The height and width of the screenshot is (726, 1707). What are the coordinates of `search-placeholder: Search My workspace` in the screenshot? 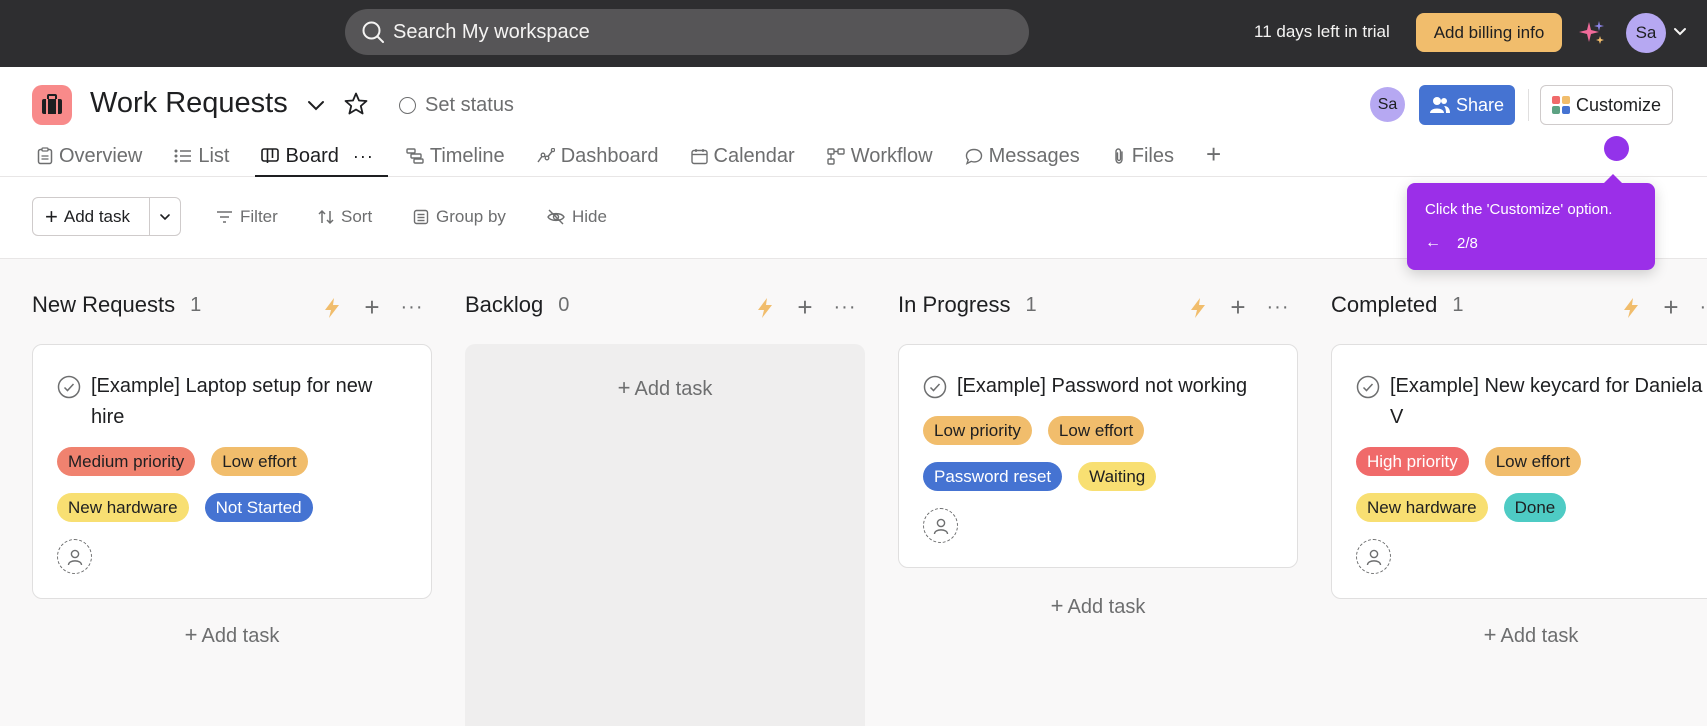 It's located at (491, 31).